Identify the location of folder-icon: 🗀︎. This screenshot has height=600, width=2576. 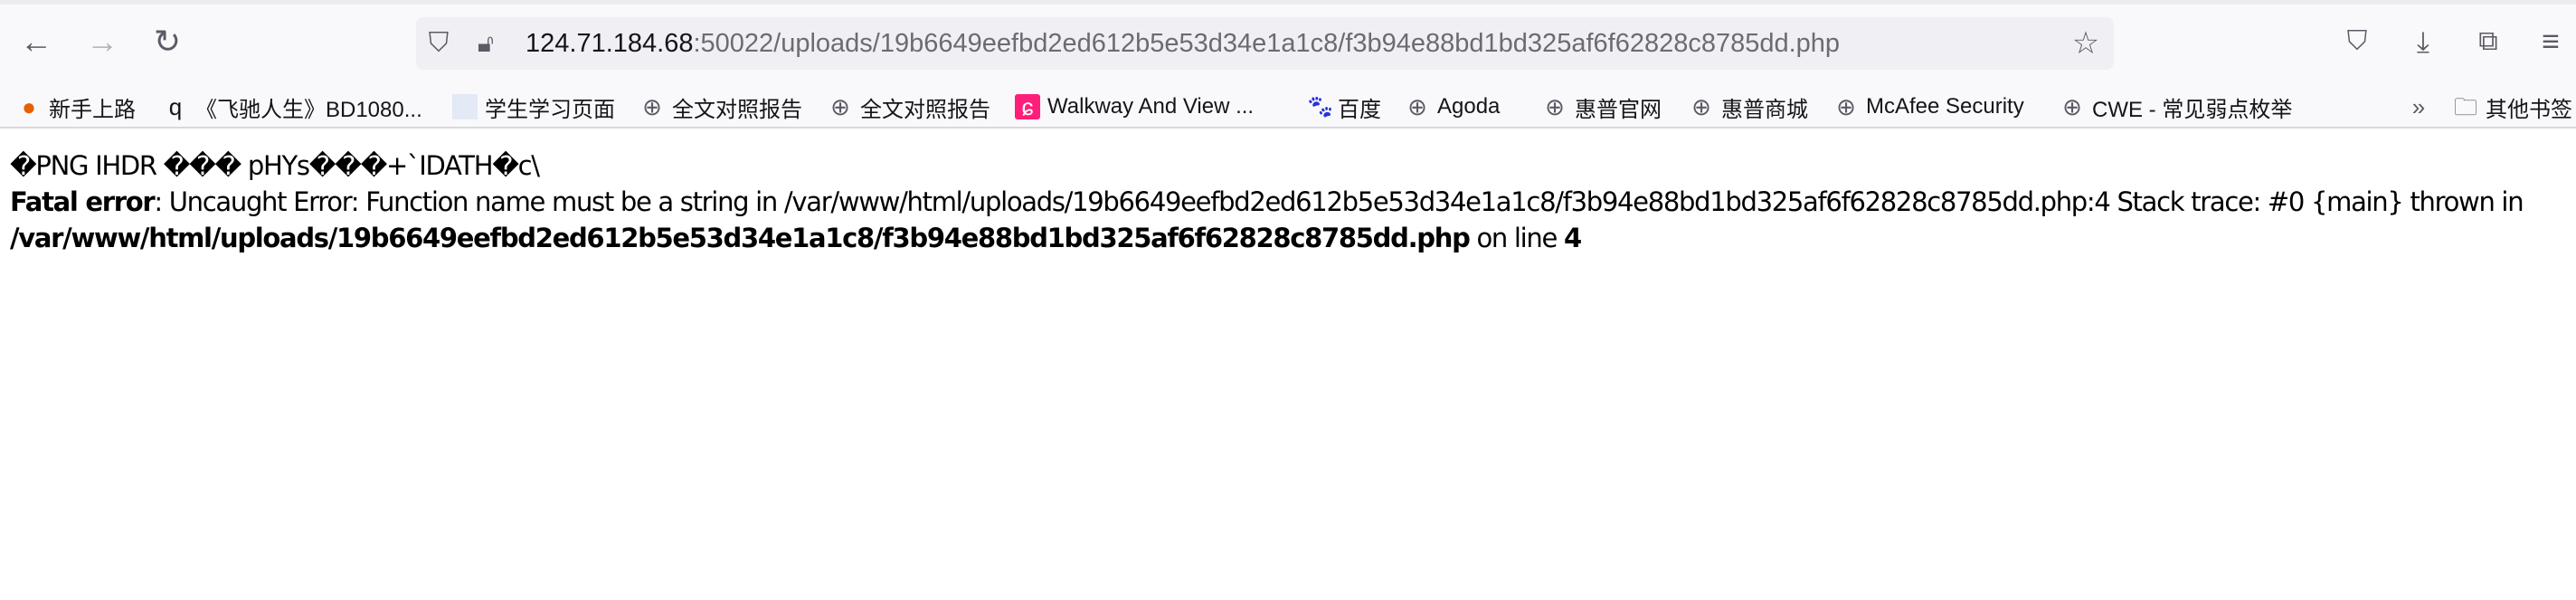
(2465, 106).